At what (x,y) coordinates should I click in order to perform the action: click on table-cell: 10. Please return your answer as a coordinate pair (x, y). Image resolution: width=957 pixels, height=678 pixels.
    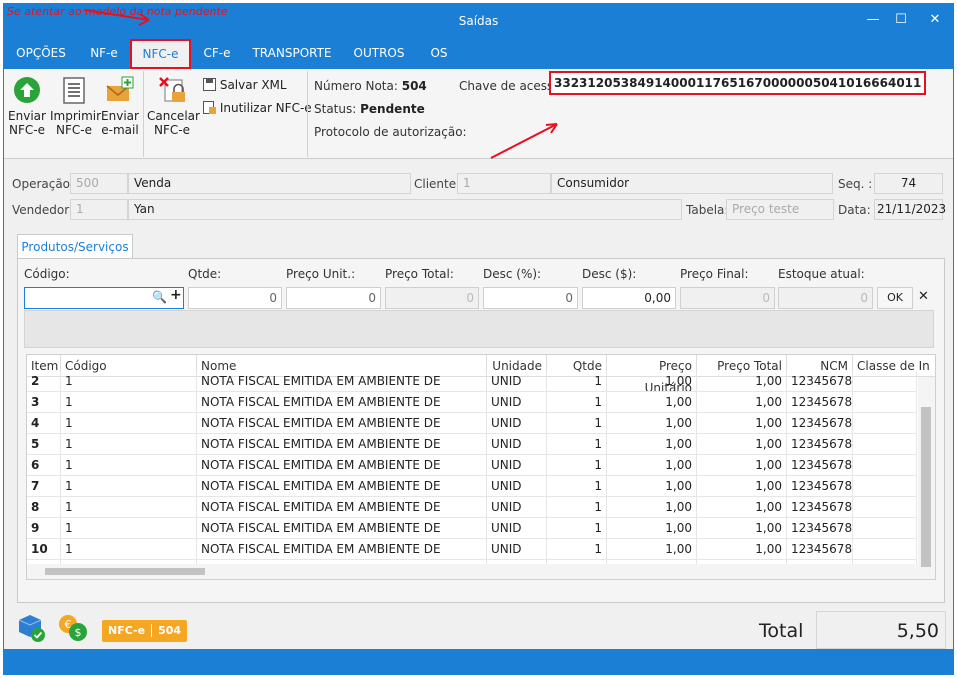
    Looking at the image, I should click on (44, 549).